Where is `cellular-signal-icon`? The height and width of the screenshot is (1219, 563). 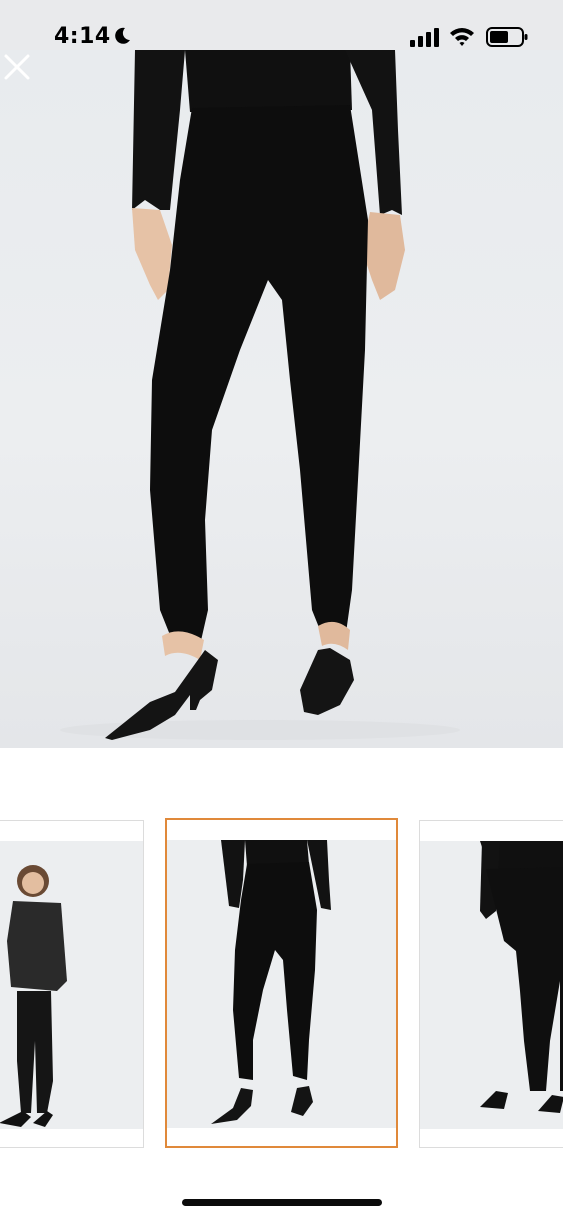 cellular-signal-icon is located at coordinates (424, 37).